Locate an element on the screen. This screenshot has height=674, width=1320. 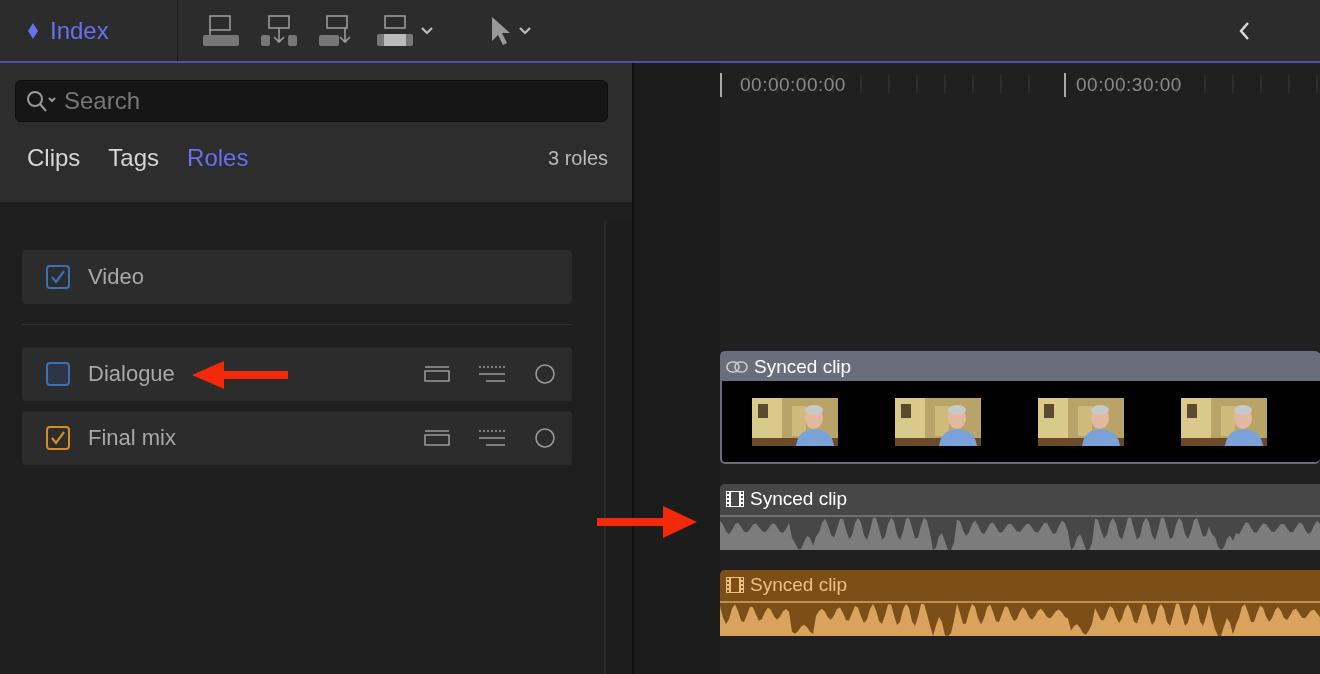
link-icon is located at coordinates (737, 367).